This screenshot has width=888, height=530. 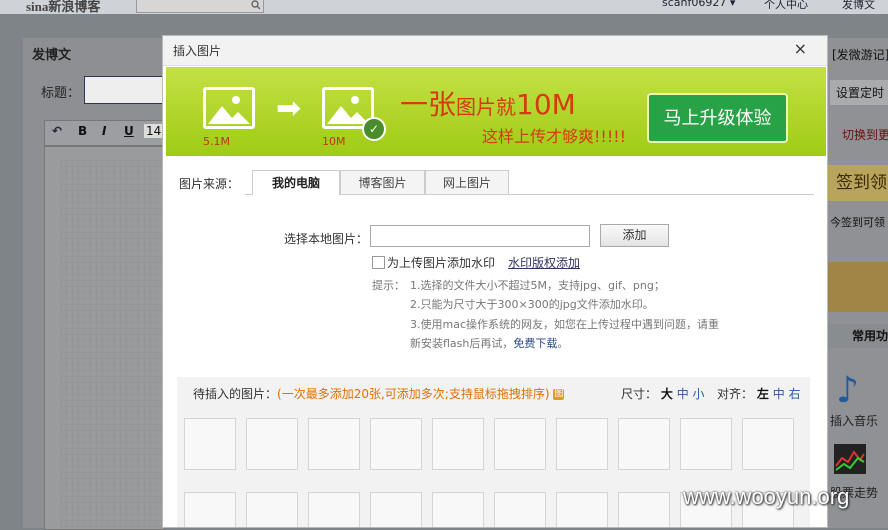 I want to click on tip-line-1: 1.选择的文件大小不超过5M，支持jpg、gif、png；, so click(x=537, y=285).